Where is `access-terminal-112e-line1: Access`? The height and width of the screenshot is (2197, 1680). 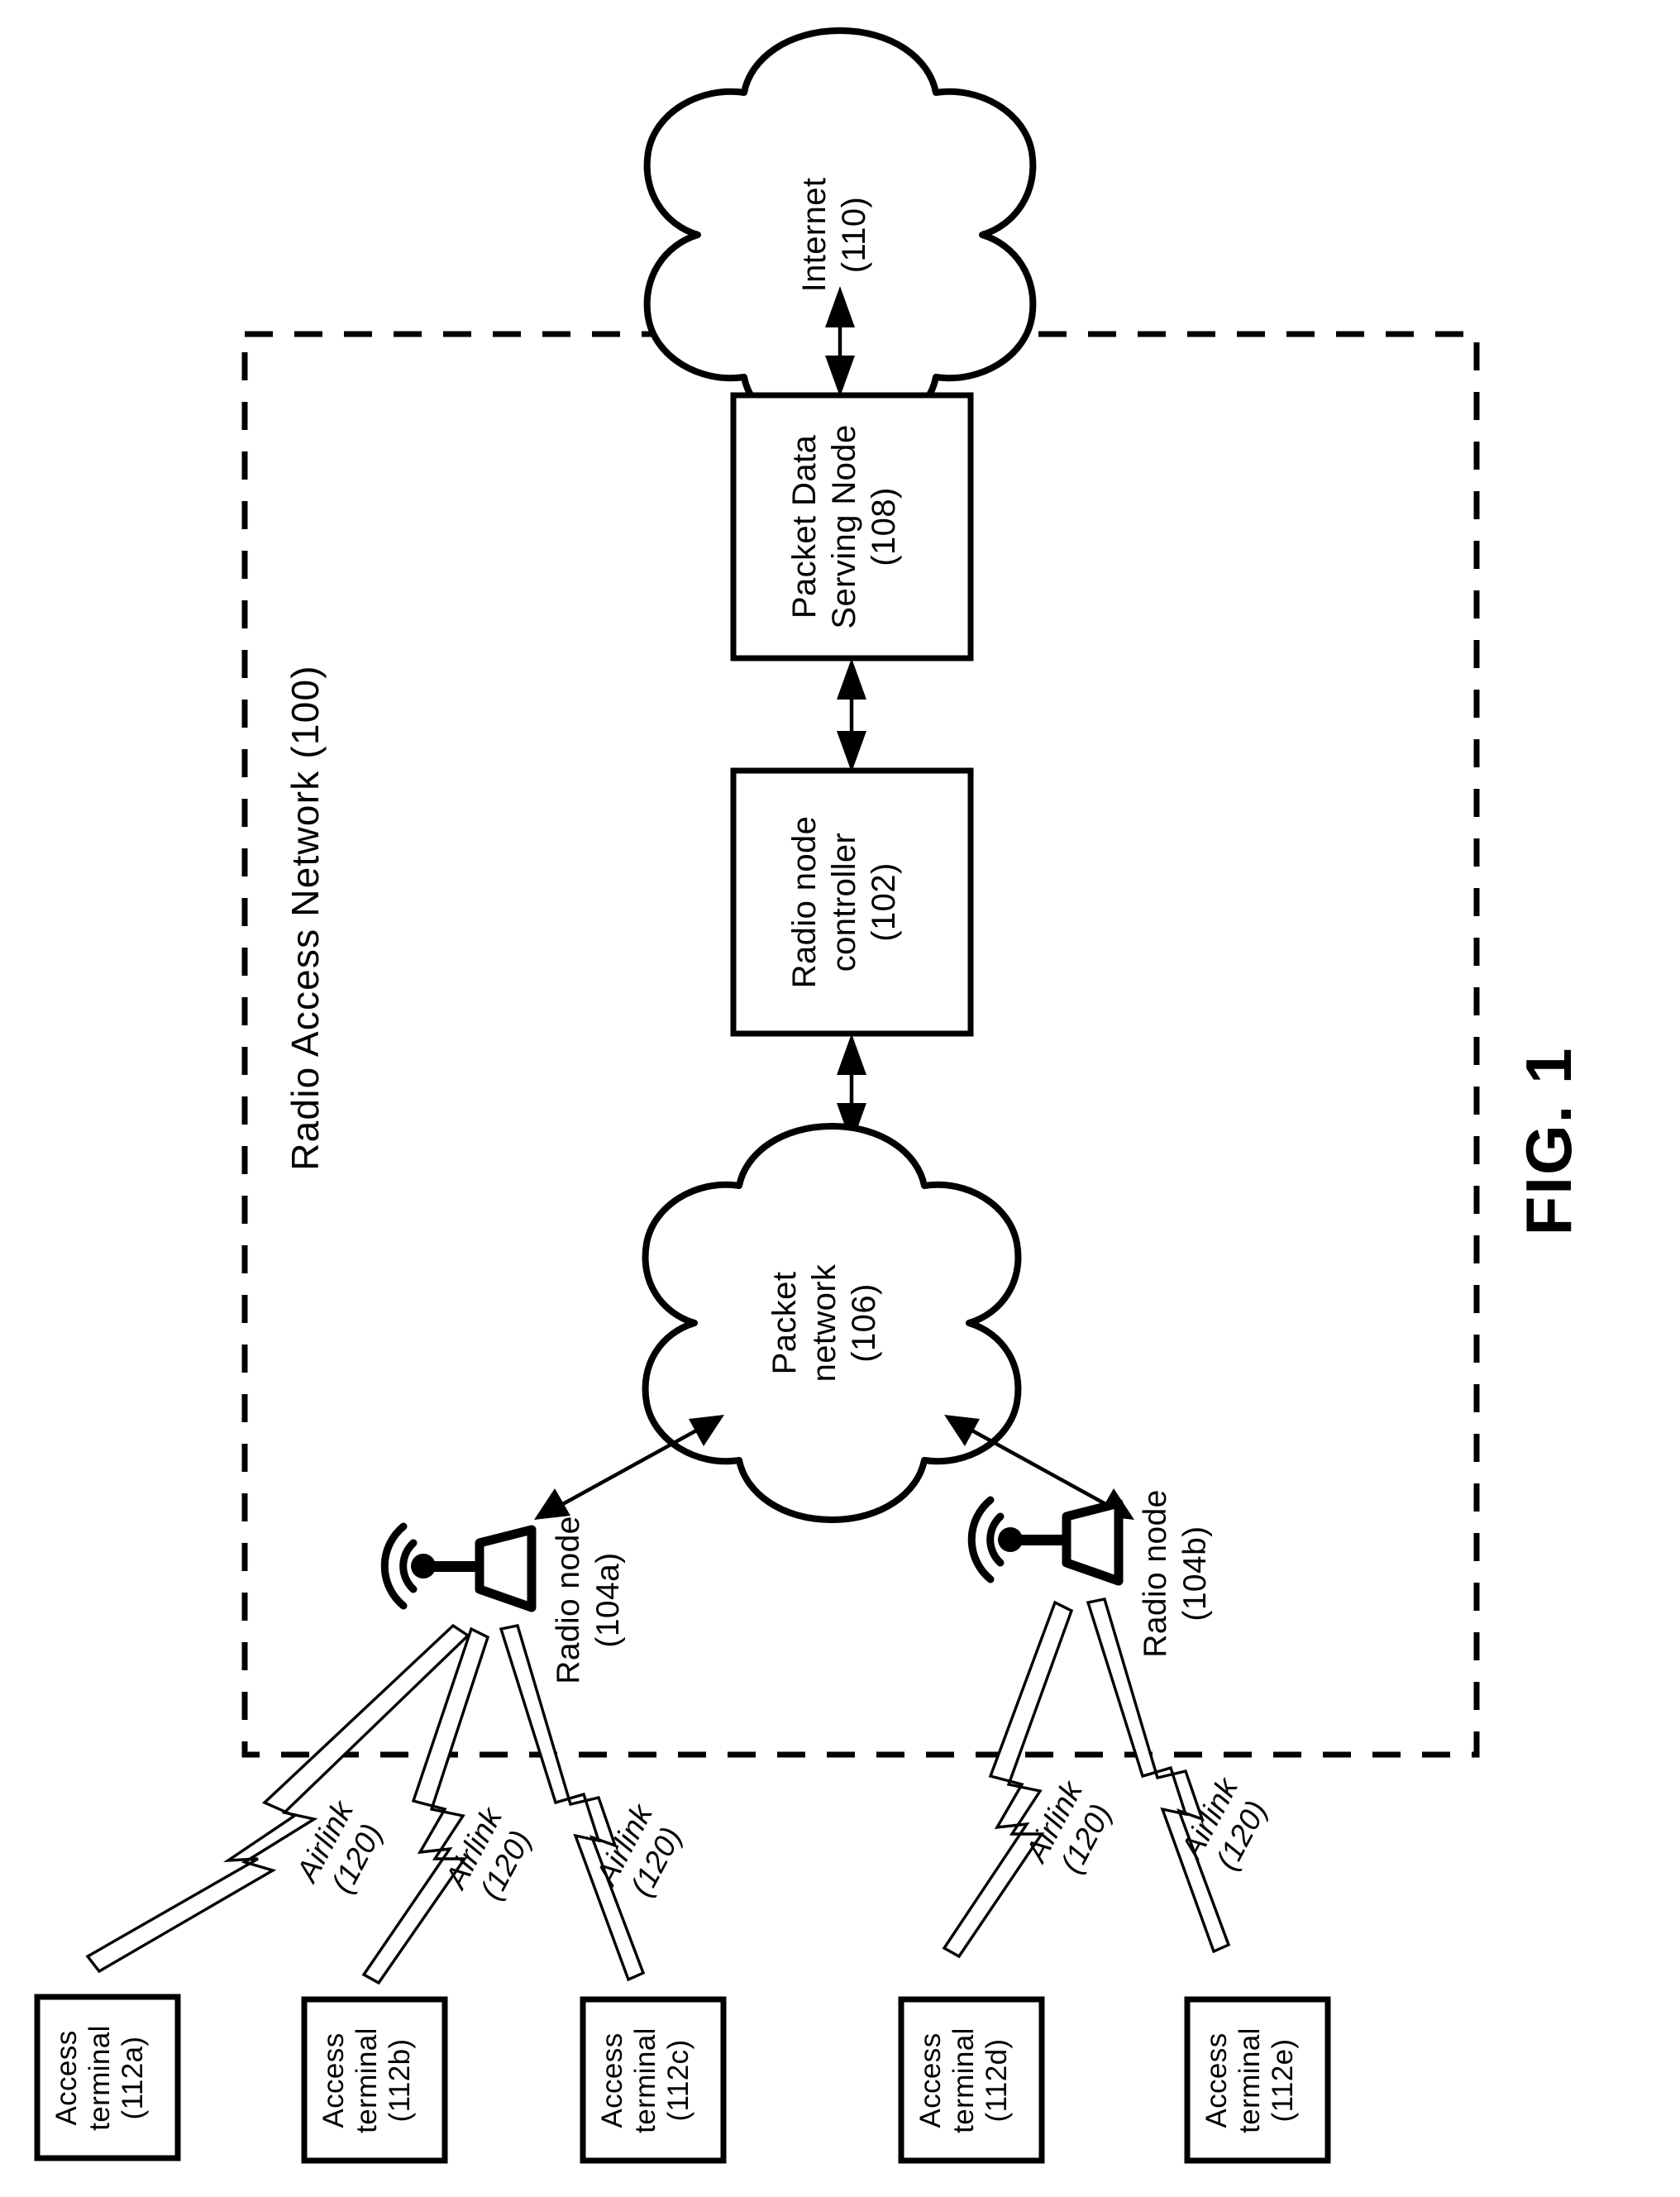 access-terminal-112e-line1: Access is located at coordinates (1216, 2080).